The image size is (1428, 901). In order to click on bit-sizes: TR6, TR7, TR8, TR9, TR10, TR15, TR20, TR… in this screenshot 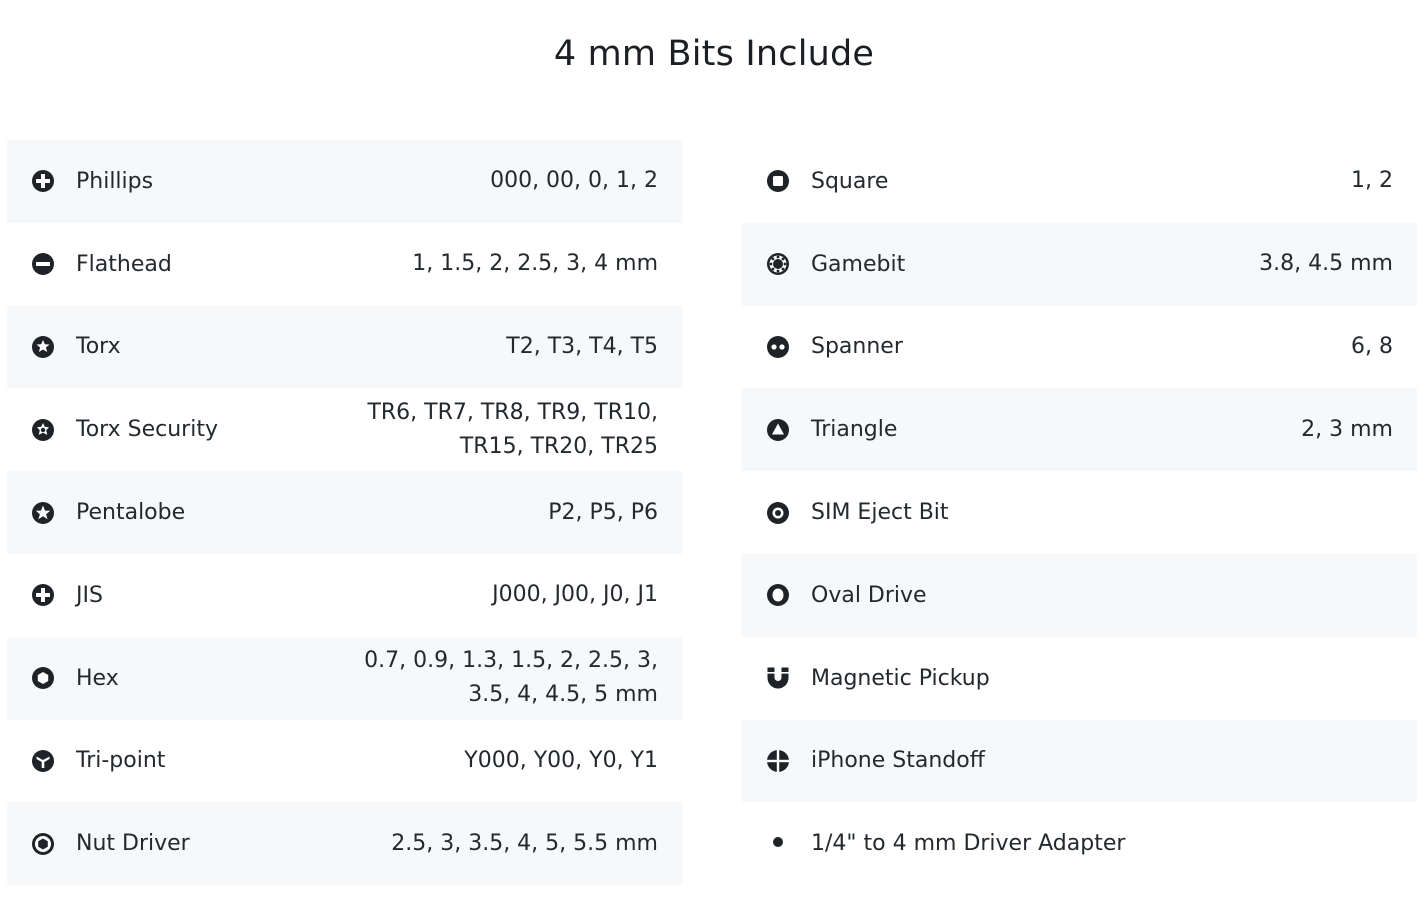, I will do `click(512, 429)`.